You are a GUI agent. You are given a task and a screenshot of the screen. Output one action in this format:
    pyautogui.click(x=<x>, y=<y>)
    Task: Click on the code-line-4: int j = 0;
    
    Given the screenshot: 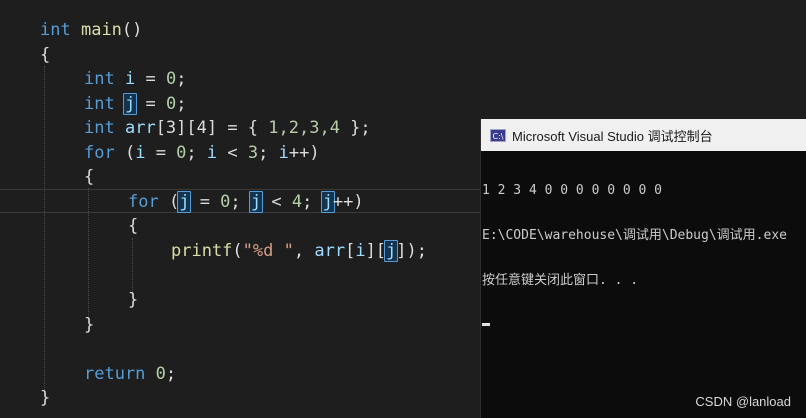 What is the action you would take?
    pyautogui.click(x=135, y=104)
    